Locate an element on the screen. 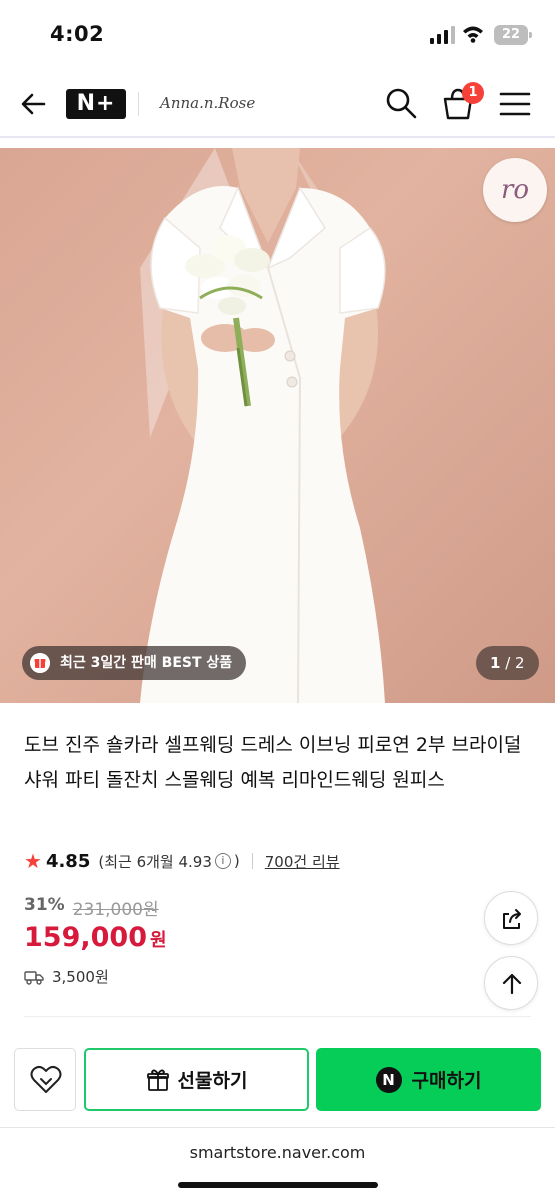 The width and height of the screenshot is (555, 1200). arrow-up-icon is located at coordinates (512, 984).